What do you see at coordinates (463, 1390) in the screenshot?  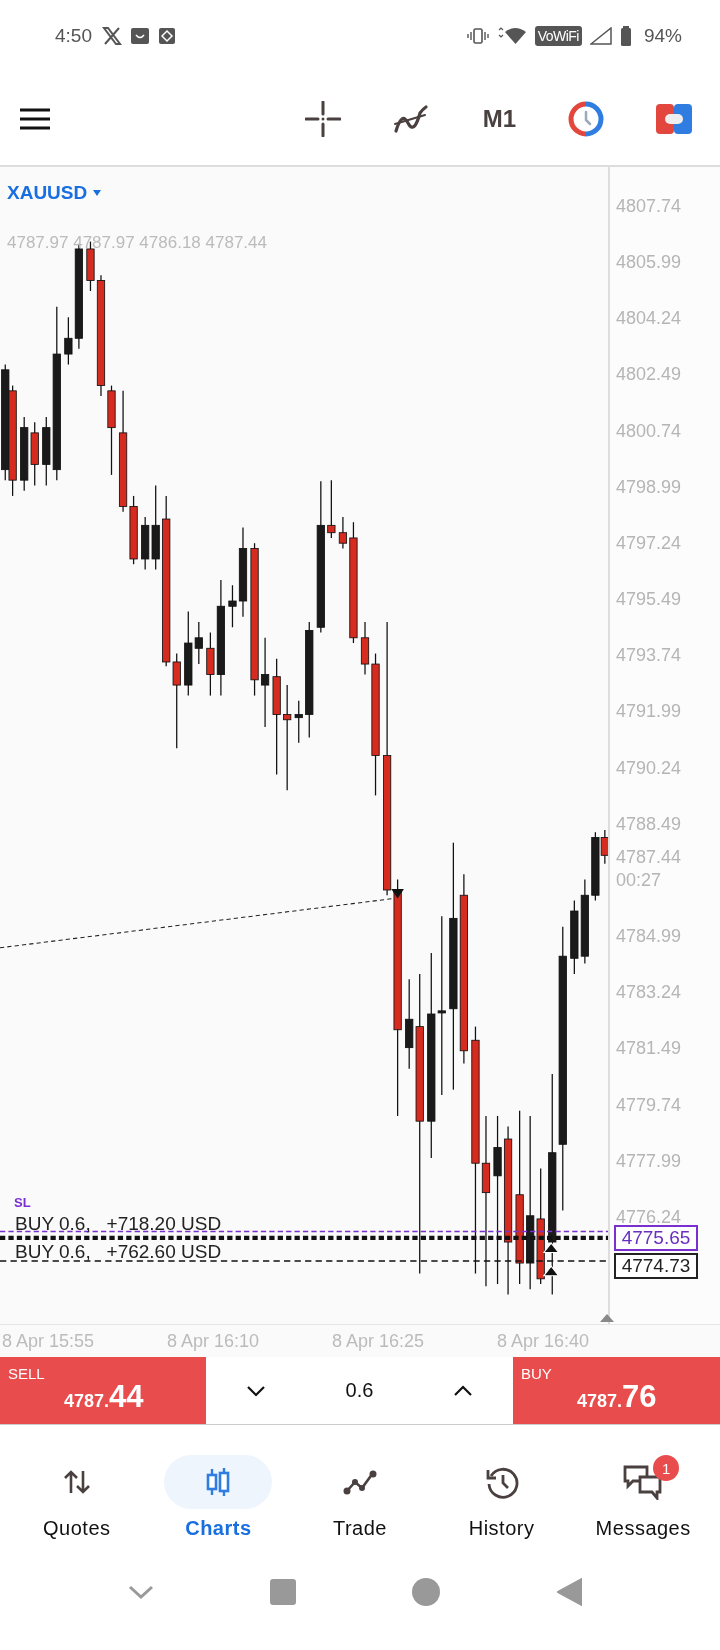 I see `increase-volume-icon` at bounding box center [463, 1390].